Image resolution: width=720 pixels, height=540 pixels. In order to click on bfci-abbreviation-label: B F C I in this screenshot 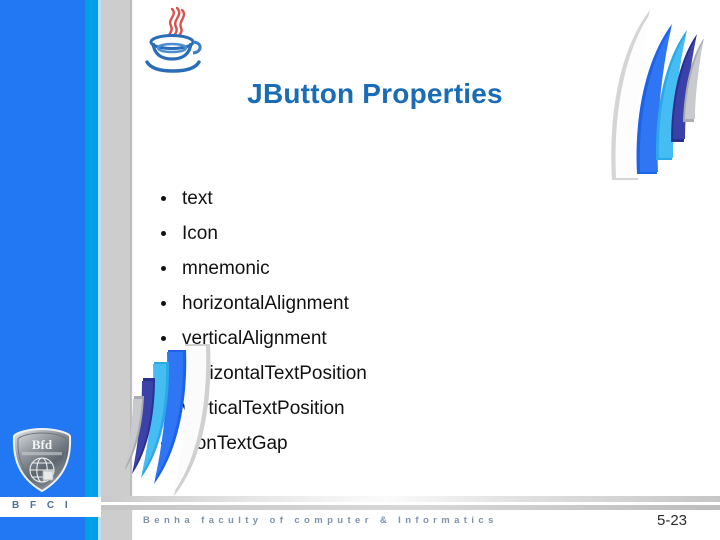, I will do `click(42, 505)`.